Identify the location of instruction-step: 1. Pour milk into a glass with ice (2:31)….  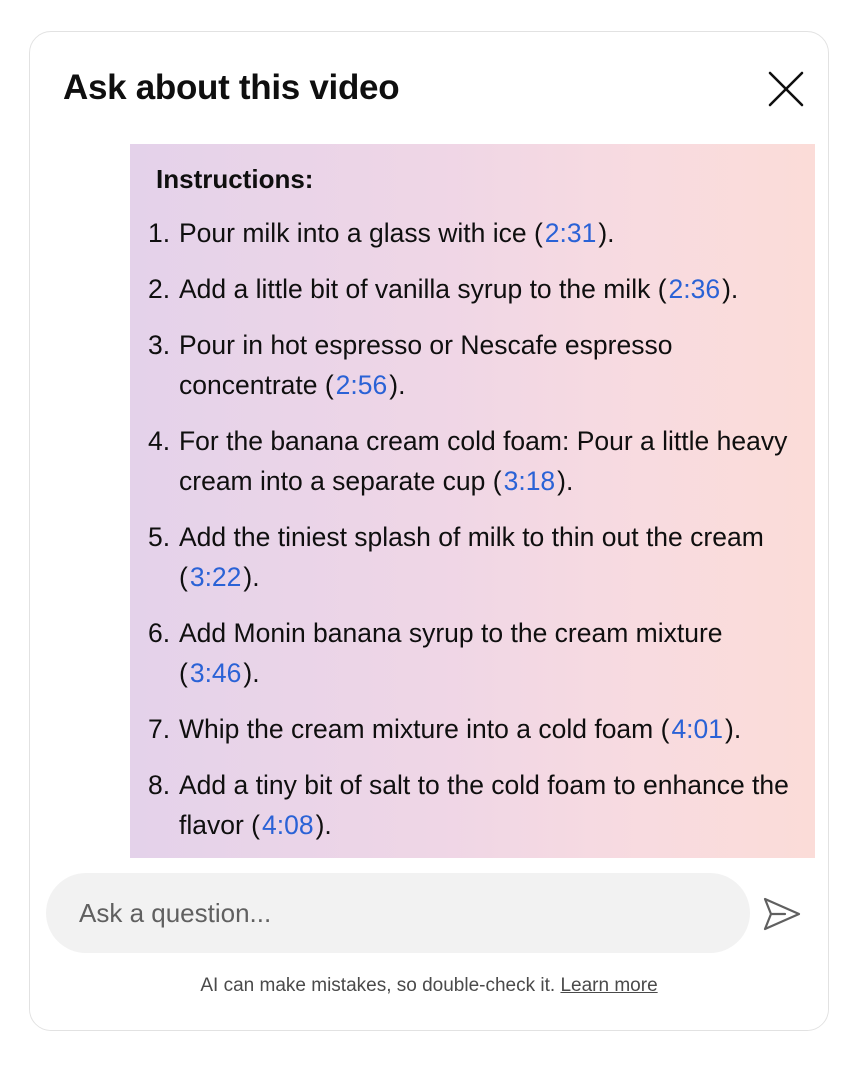
(468, 233).